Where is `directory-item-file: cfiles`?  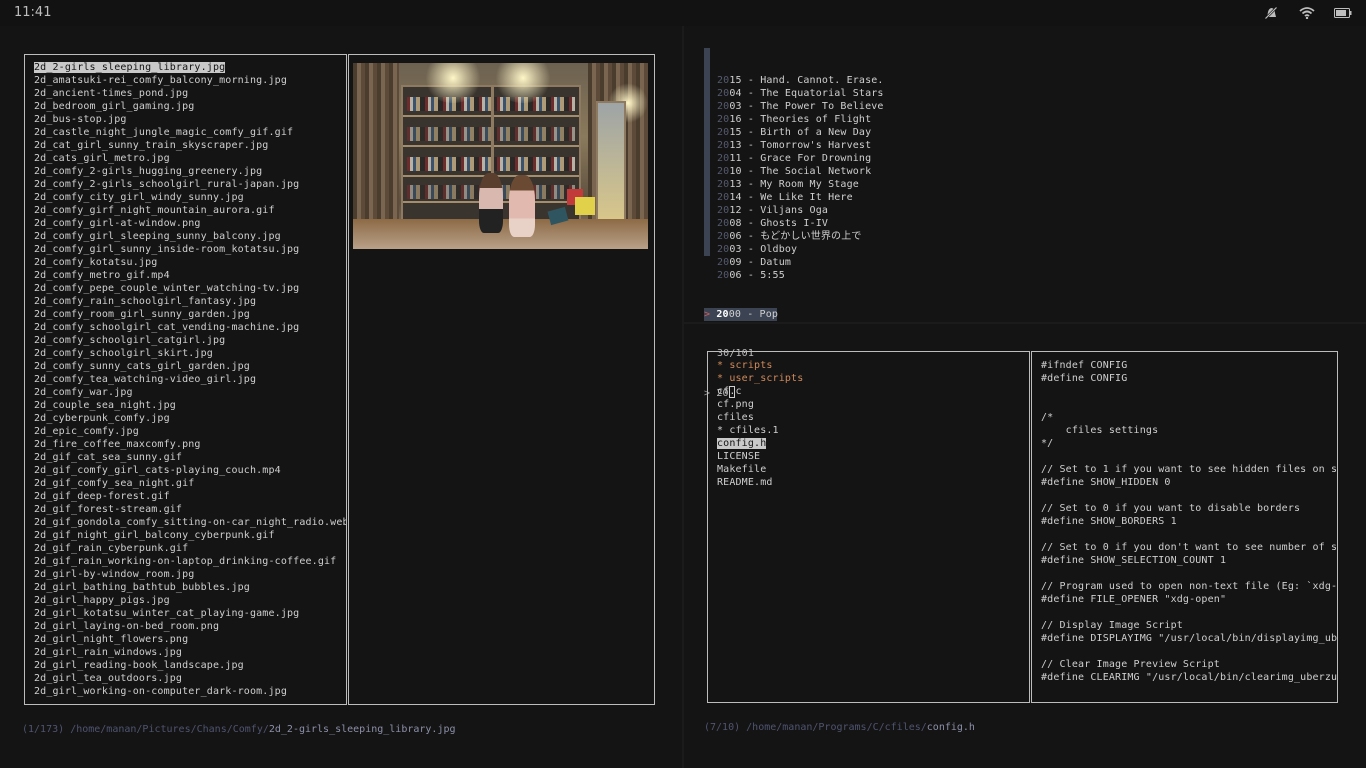 directory-item-file: cfiles is located at coordinates (760, 417).